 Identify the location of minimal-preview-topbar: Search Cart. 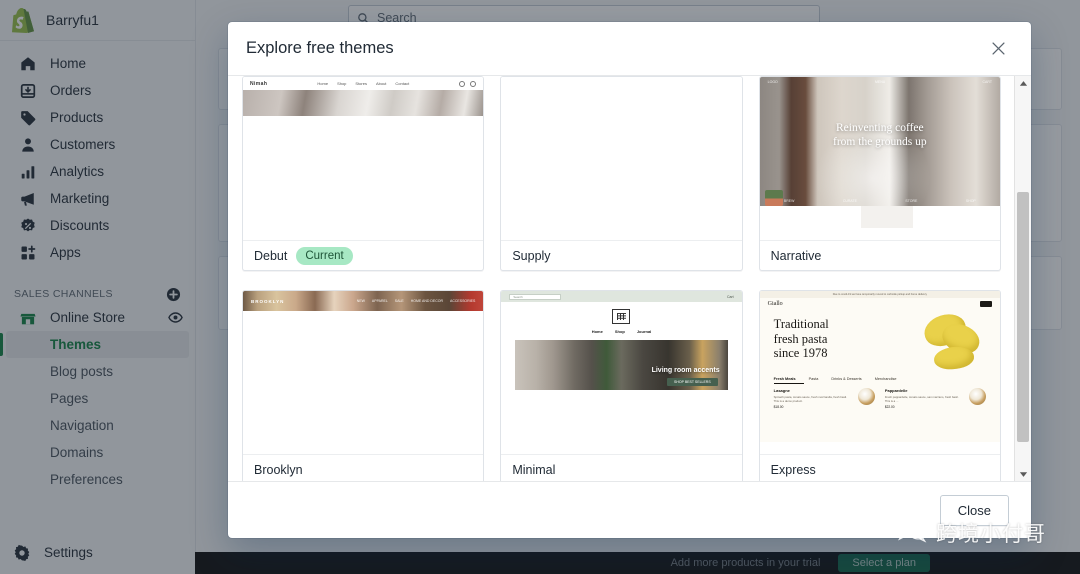
(621, 296).